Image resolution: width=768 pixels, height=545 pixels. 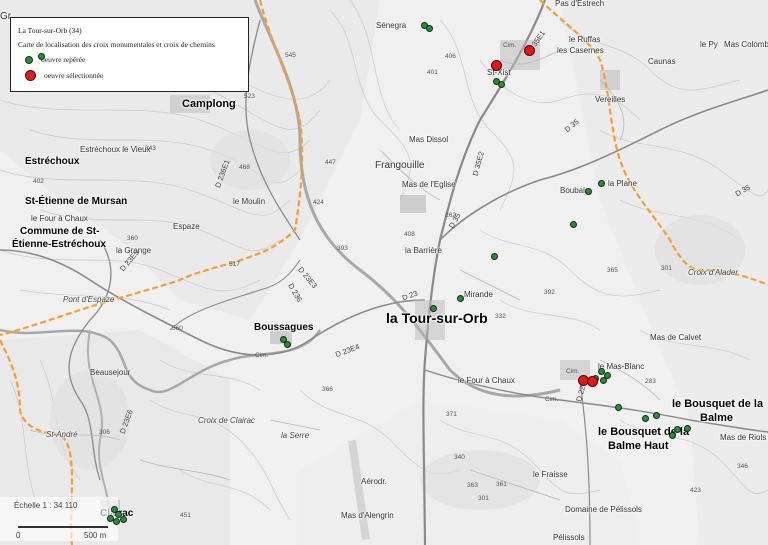 I want to click on place-mirande: Mirande, so click(x=478, y=294).